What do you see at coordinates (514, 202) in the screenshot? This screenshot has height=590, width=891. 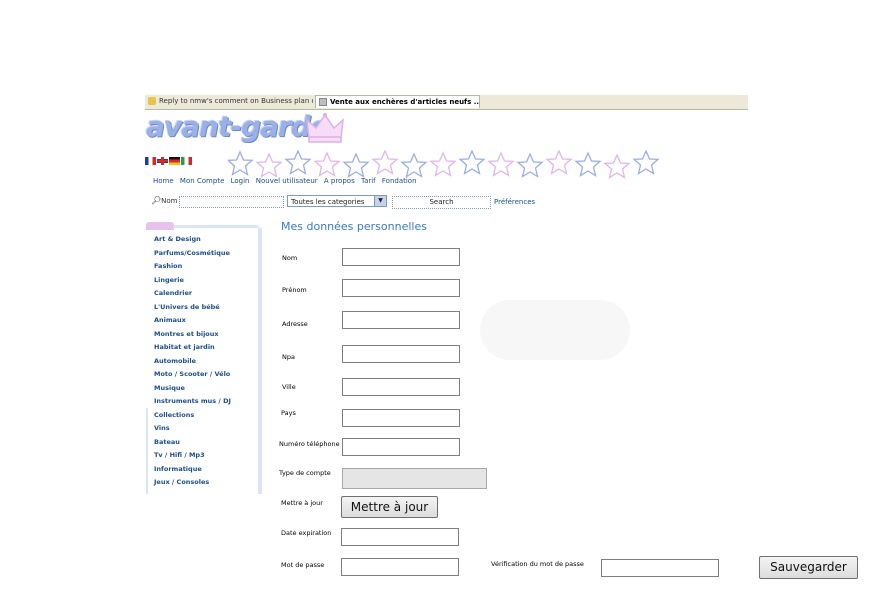 I see `preferences-link: Préférences` at bounding box center [514, 202].